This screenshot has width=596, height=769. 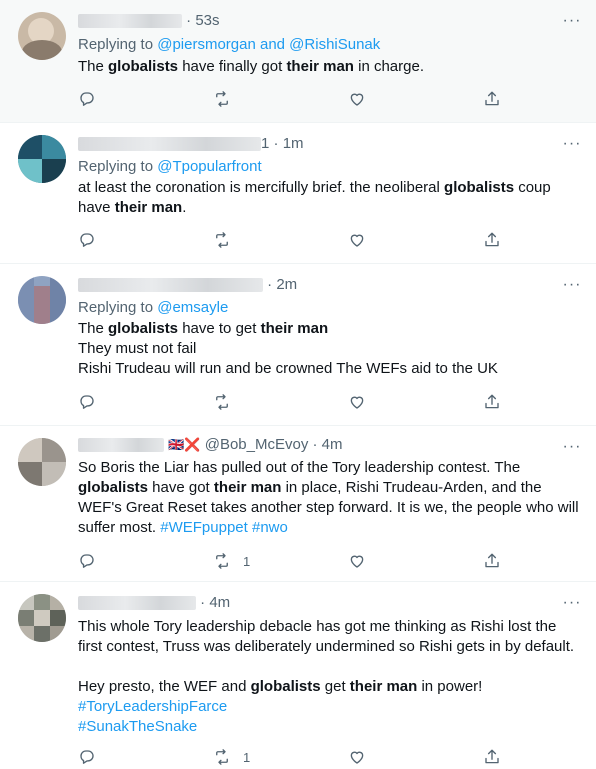 I want to click on replying-to: Replying to @piersmorgan and @RishiSunak, so click(x=229, y=44).